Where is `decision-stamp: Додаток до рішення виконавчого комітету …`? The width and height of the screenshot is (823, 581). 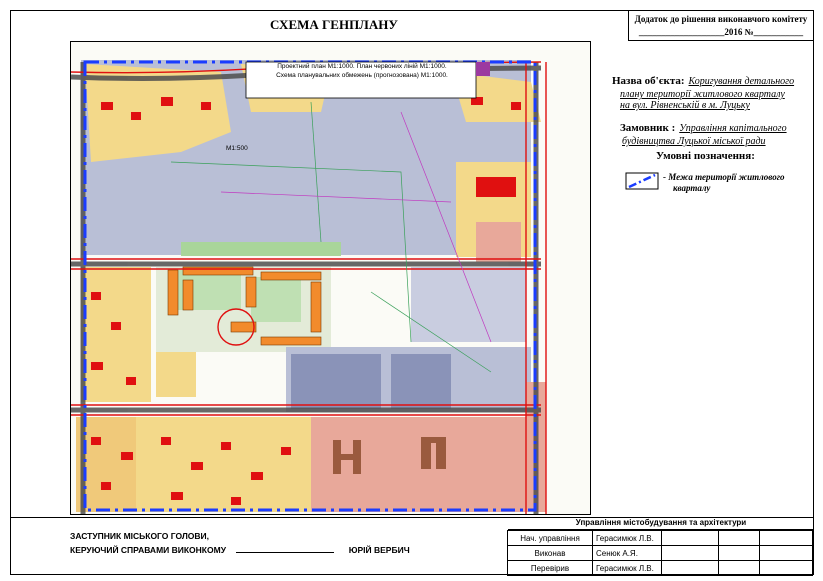
decision-stamp: Додаток до рішення виконавчого комітету … is located at coordinates (721, 25).